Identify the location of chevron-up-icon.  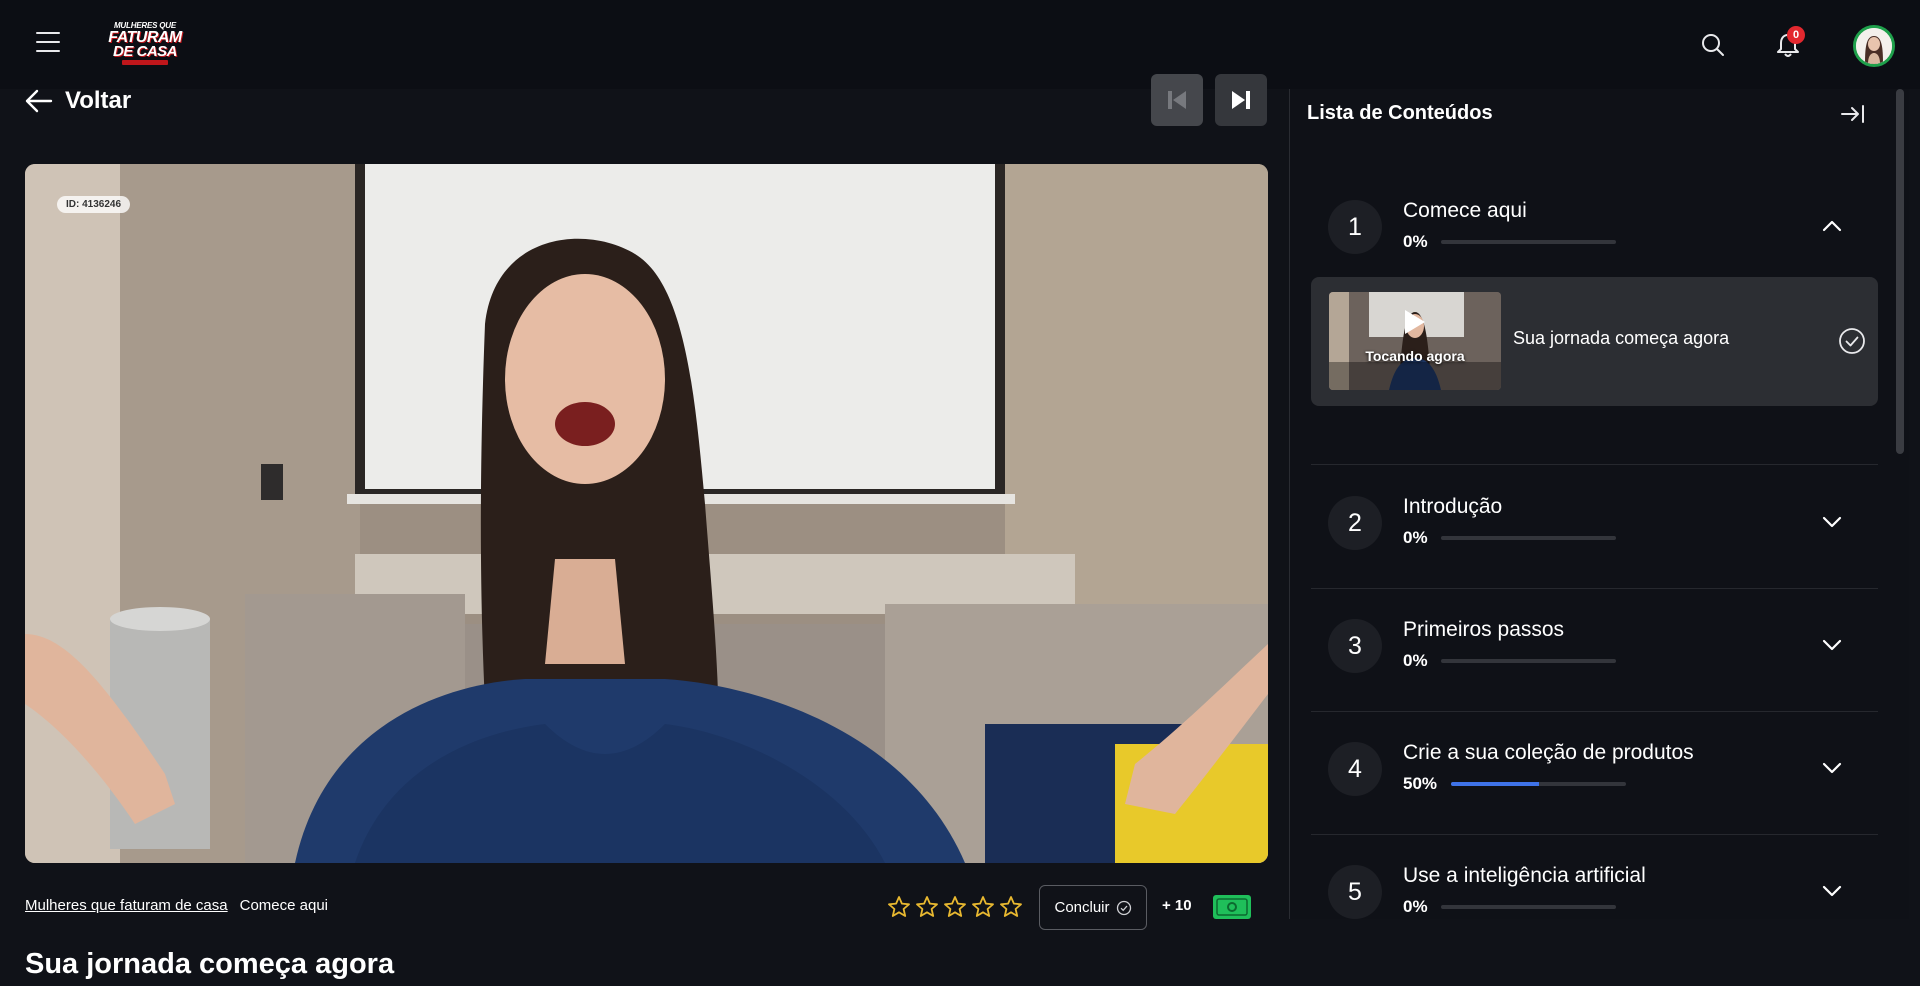
(1832, 226).